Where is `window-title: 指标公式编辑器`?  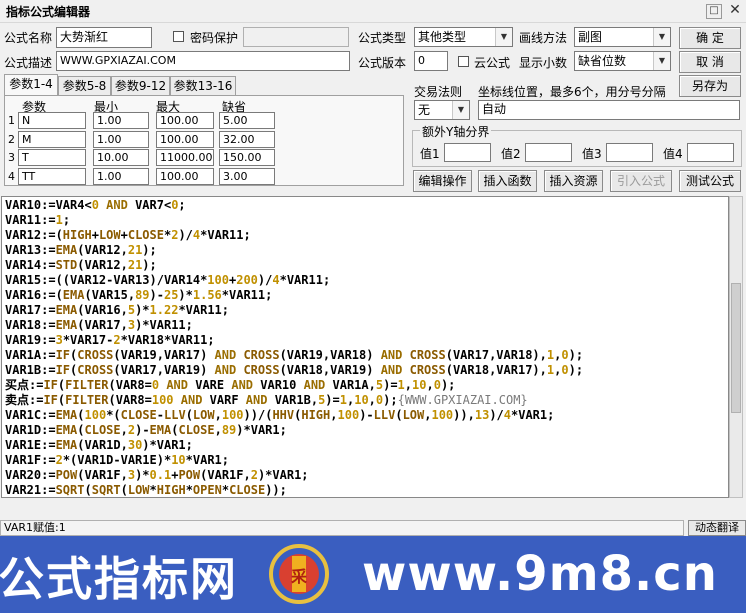
window-title: 指标公式编辑器 is located at coordinates (48, 12).